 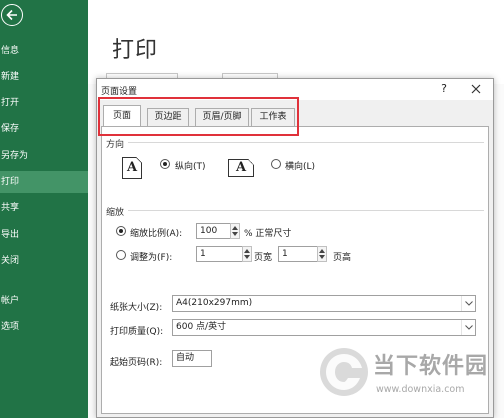 What do you see at coordinates (444, 89) in the screenshot?
I see `help-button: ?` at bounding box center [444, 89].